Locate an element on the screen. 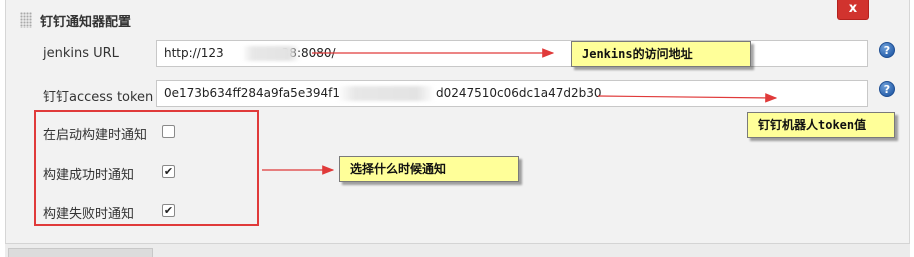  notify-callout: 选择什么时候通知 is located at coordinates (429, 169).